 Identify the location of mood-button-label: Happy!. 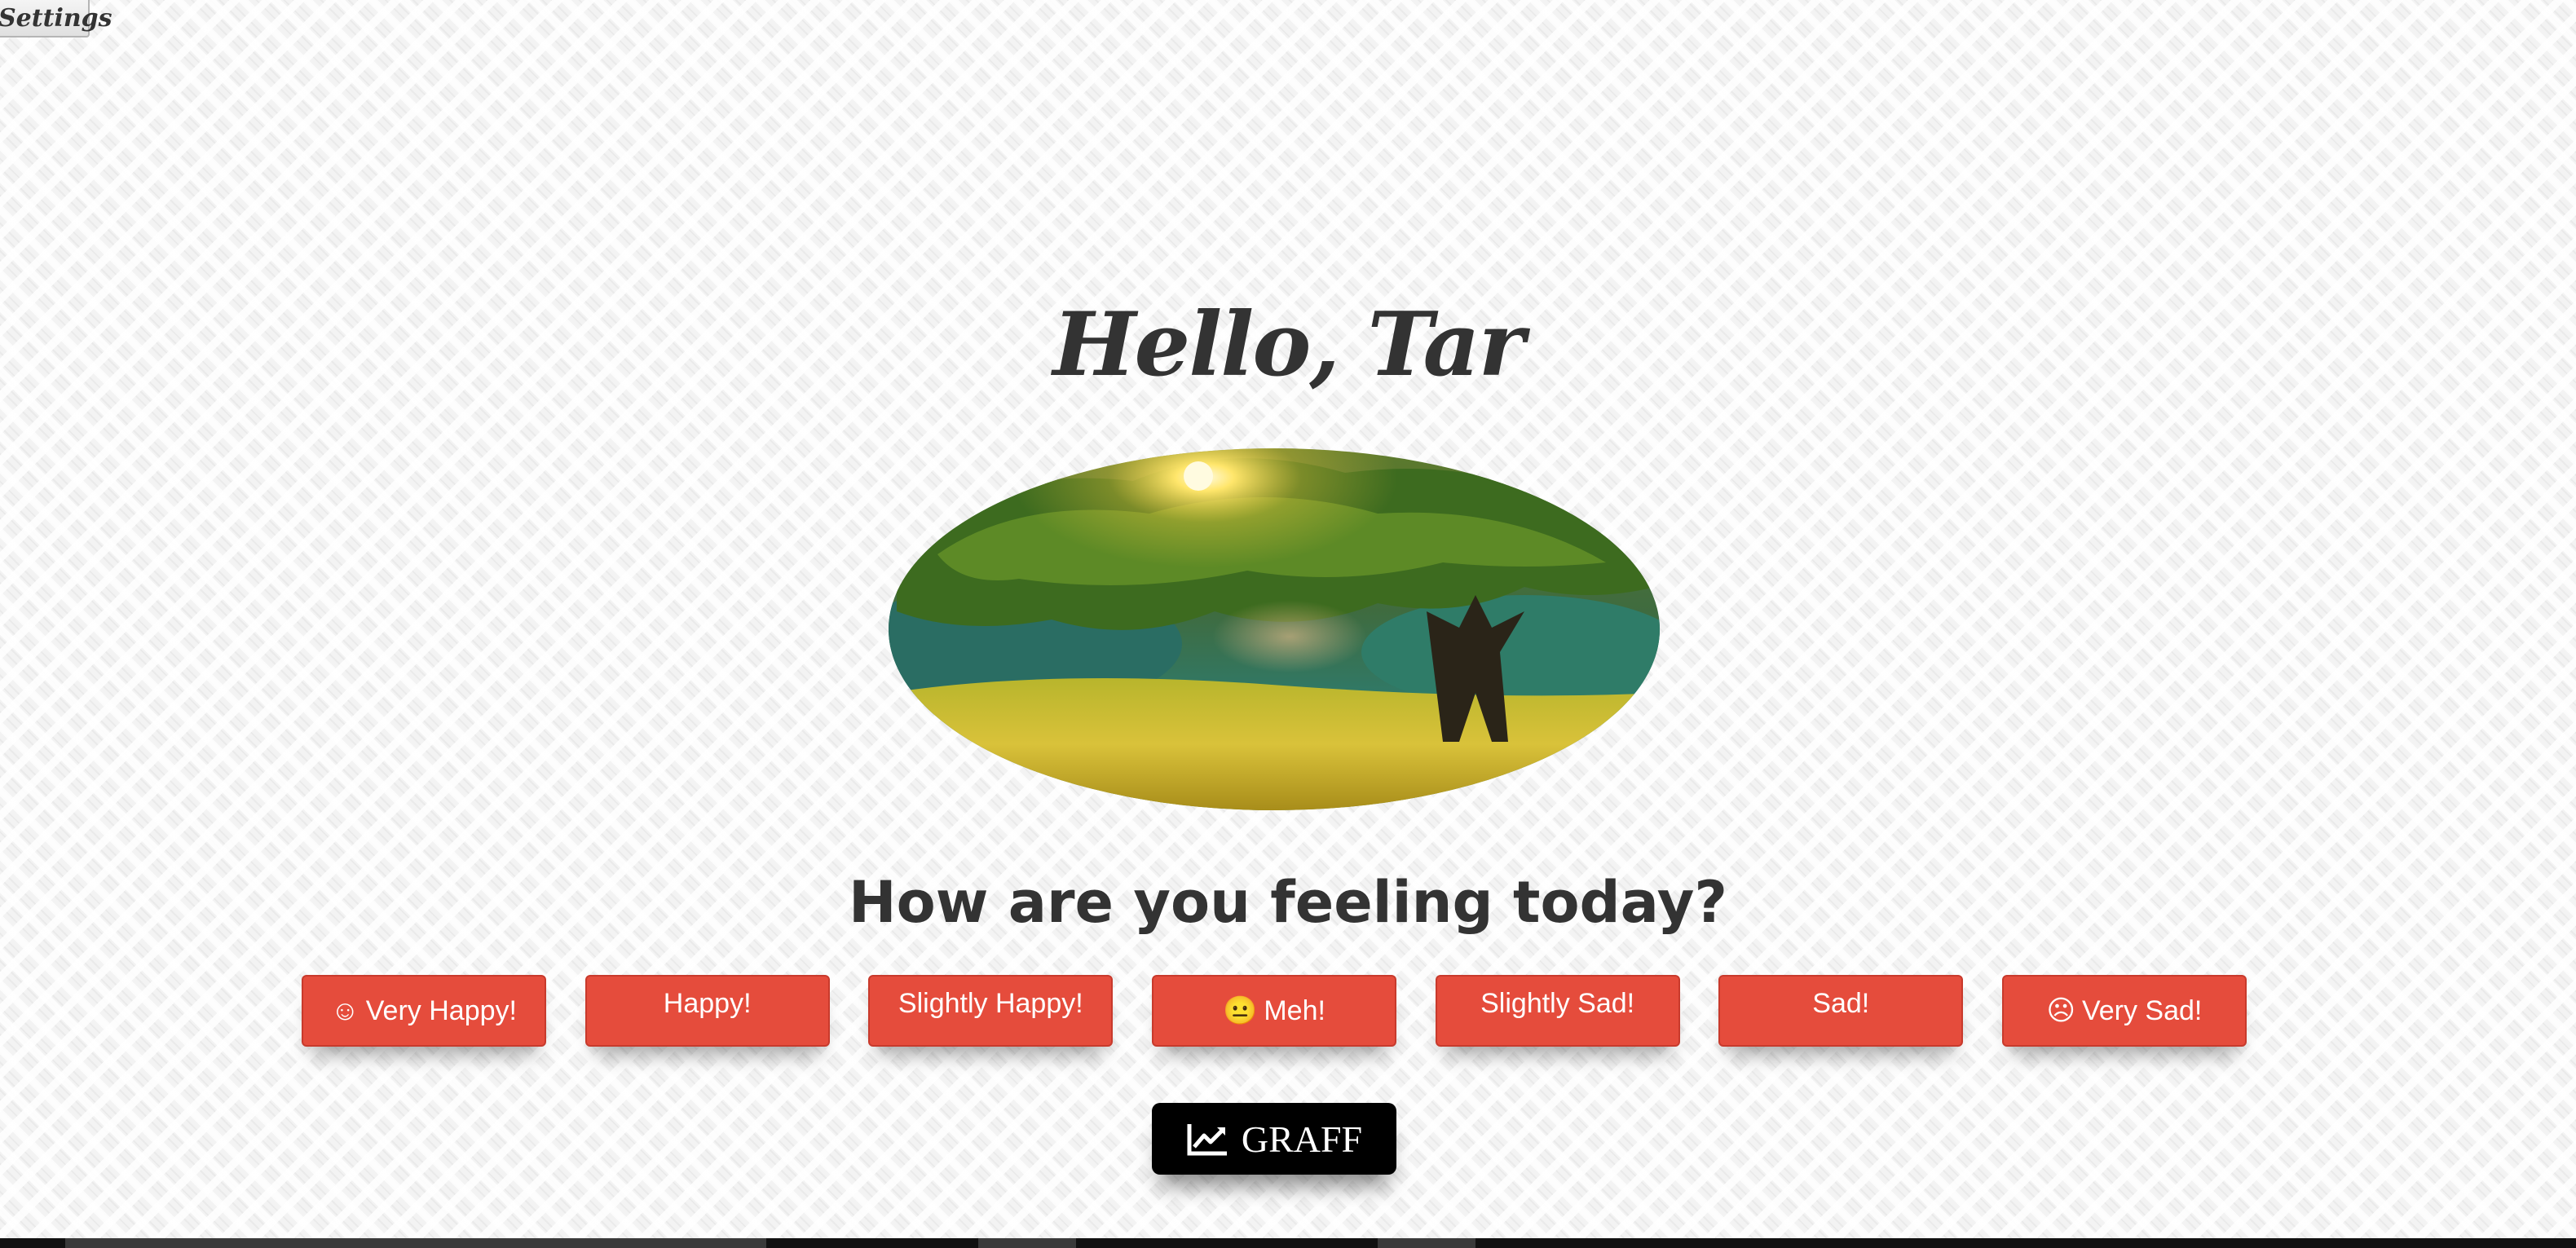
(707, 1003).